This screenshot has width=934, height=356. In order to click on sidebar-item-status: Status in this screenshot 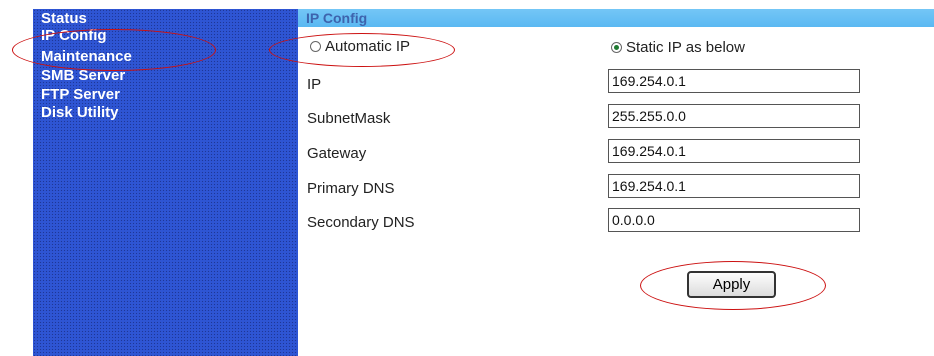, I will do `click(64, 19)`.